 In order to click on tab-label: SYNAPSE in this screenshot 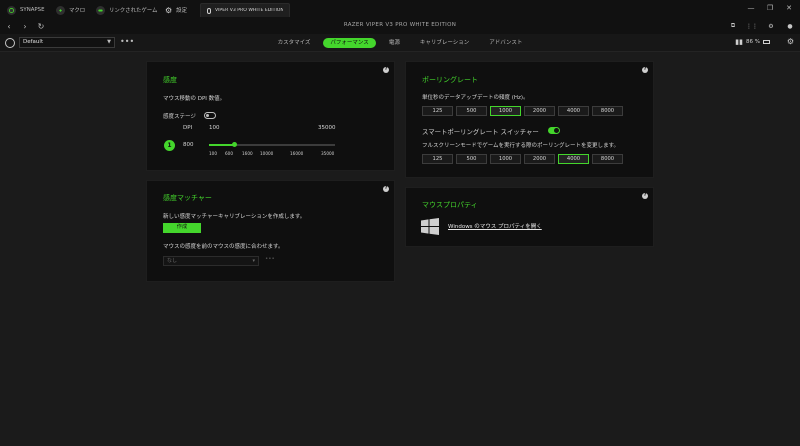, I will do `click(32, 10)`.